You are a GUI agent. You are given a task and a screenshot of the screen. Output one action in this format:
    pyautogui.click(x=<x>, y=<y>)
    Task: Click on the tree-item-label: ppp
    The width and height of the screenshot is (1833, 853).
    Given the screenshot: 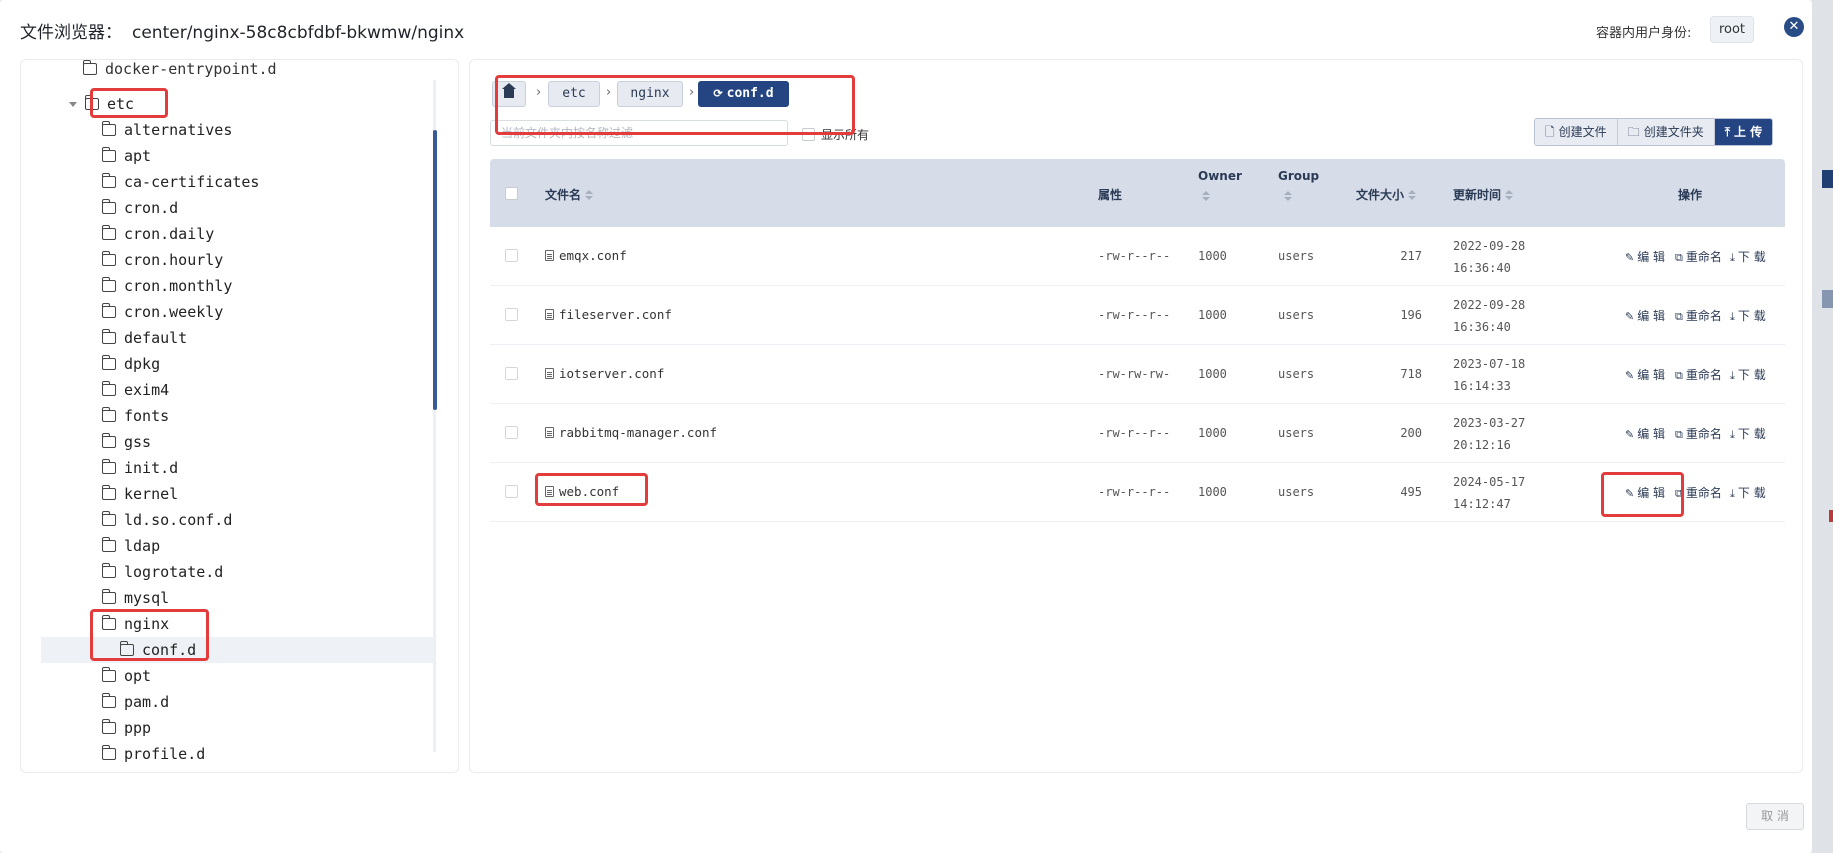 What is the action you would take?
    pyautogui.click(x=138, y=728)
    